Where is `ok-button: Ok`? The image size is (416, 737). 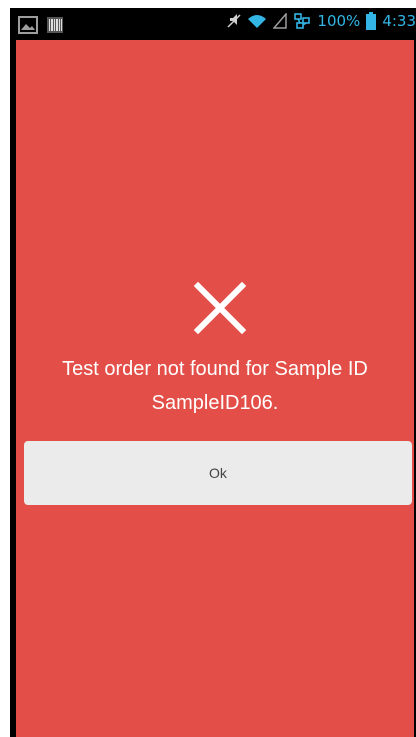
ok-button: Ok is located at coordinates (218, 473).